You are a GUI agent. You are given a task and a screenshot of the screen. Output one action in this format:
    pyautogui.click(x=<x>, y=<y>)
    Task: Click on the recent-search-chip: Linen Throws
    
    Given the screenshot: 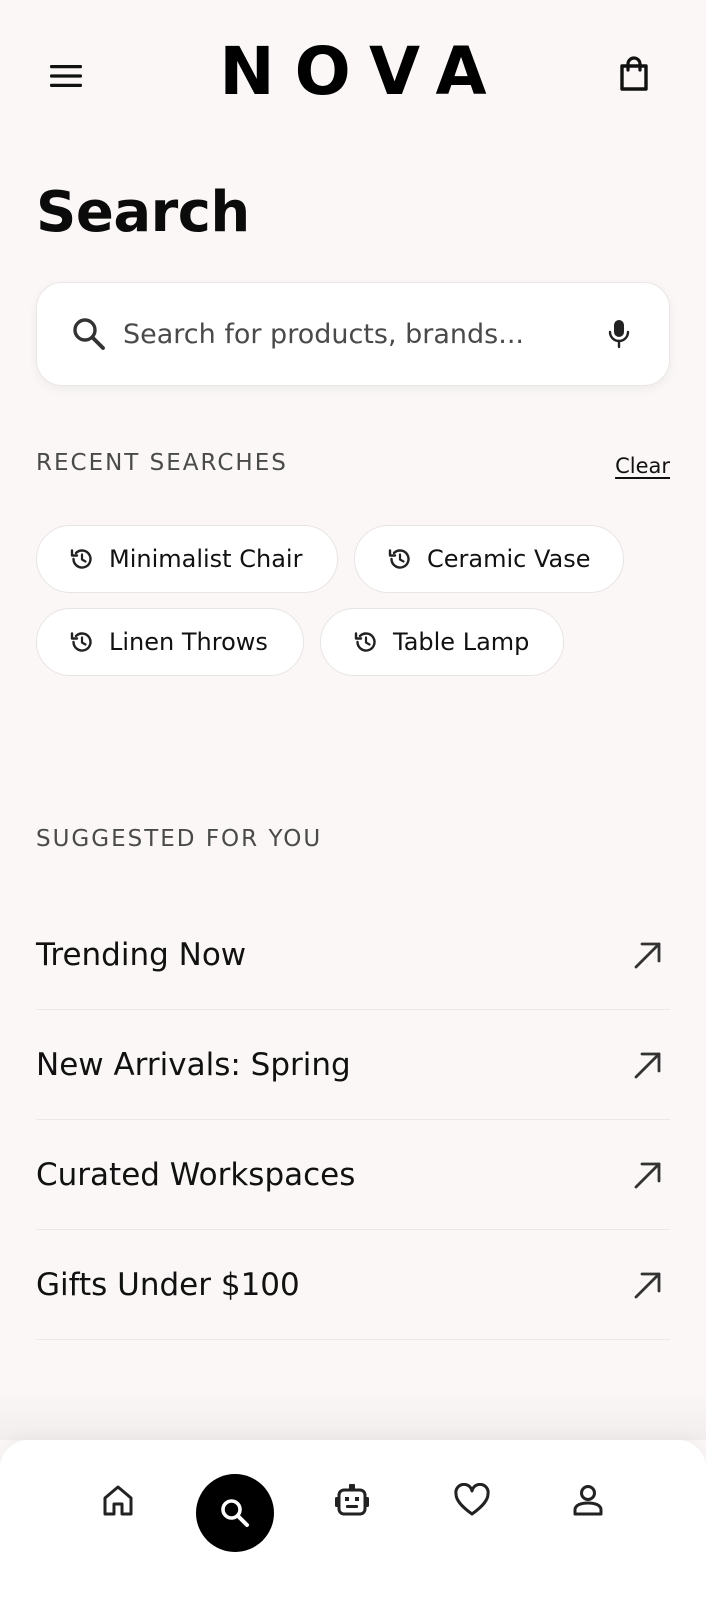 What is the action you would take?
    pyautogui.click(x=170, y=642)
    